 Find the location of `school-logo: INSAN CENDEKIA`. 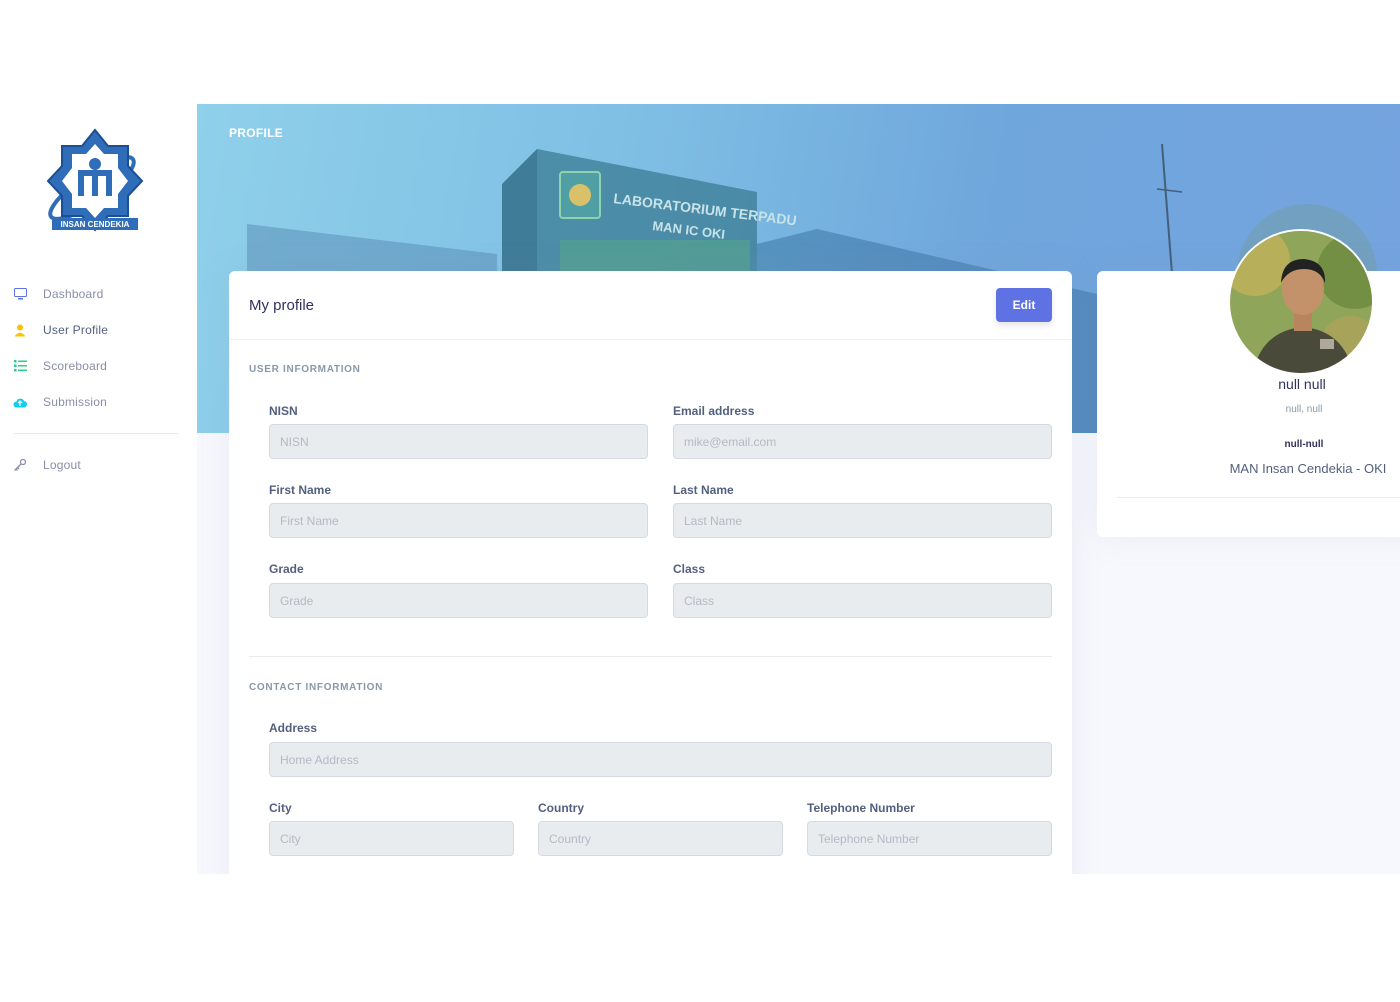

school-logo: INSAN CENDEKIA is located at coordinates (95, 180).